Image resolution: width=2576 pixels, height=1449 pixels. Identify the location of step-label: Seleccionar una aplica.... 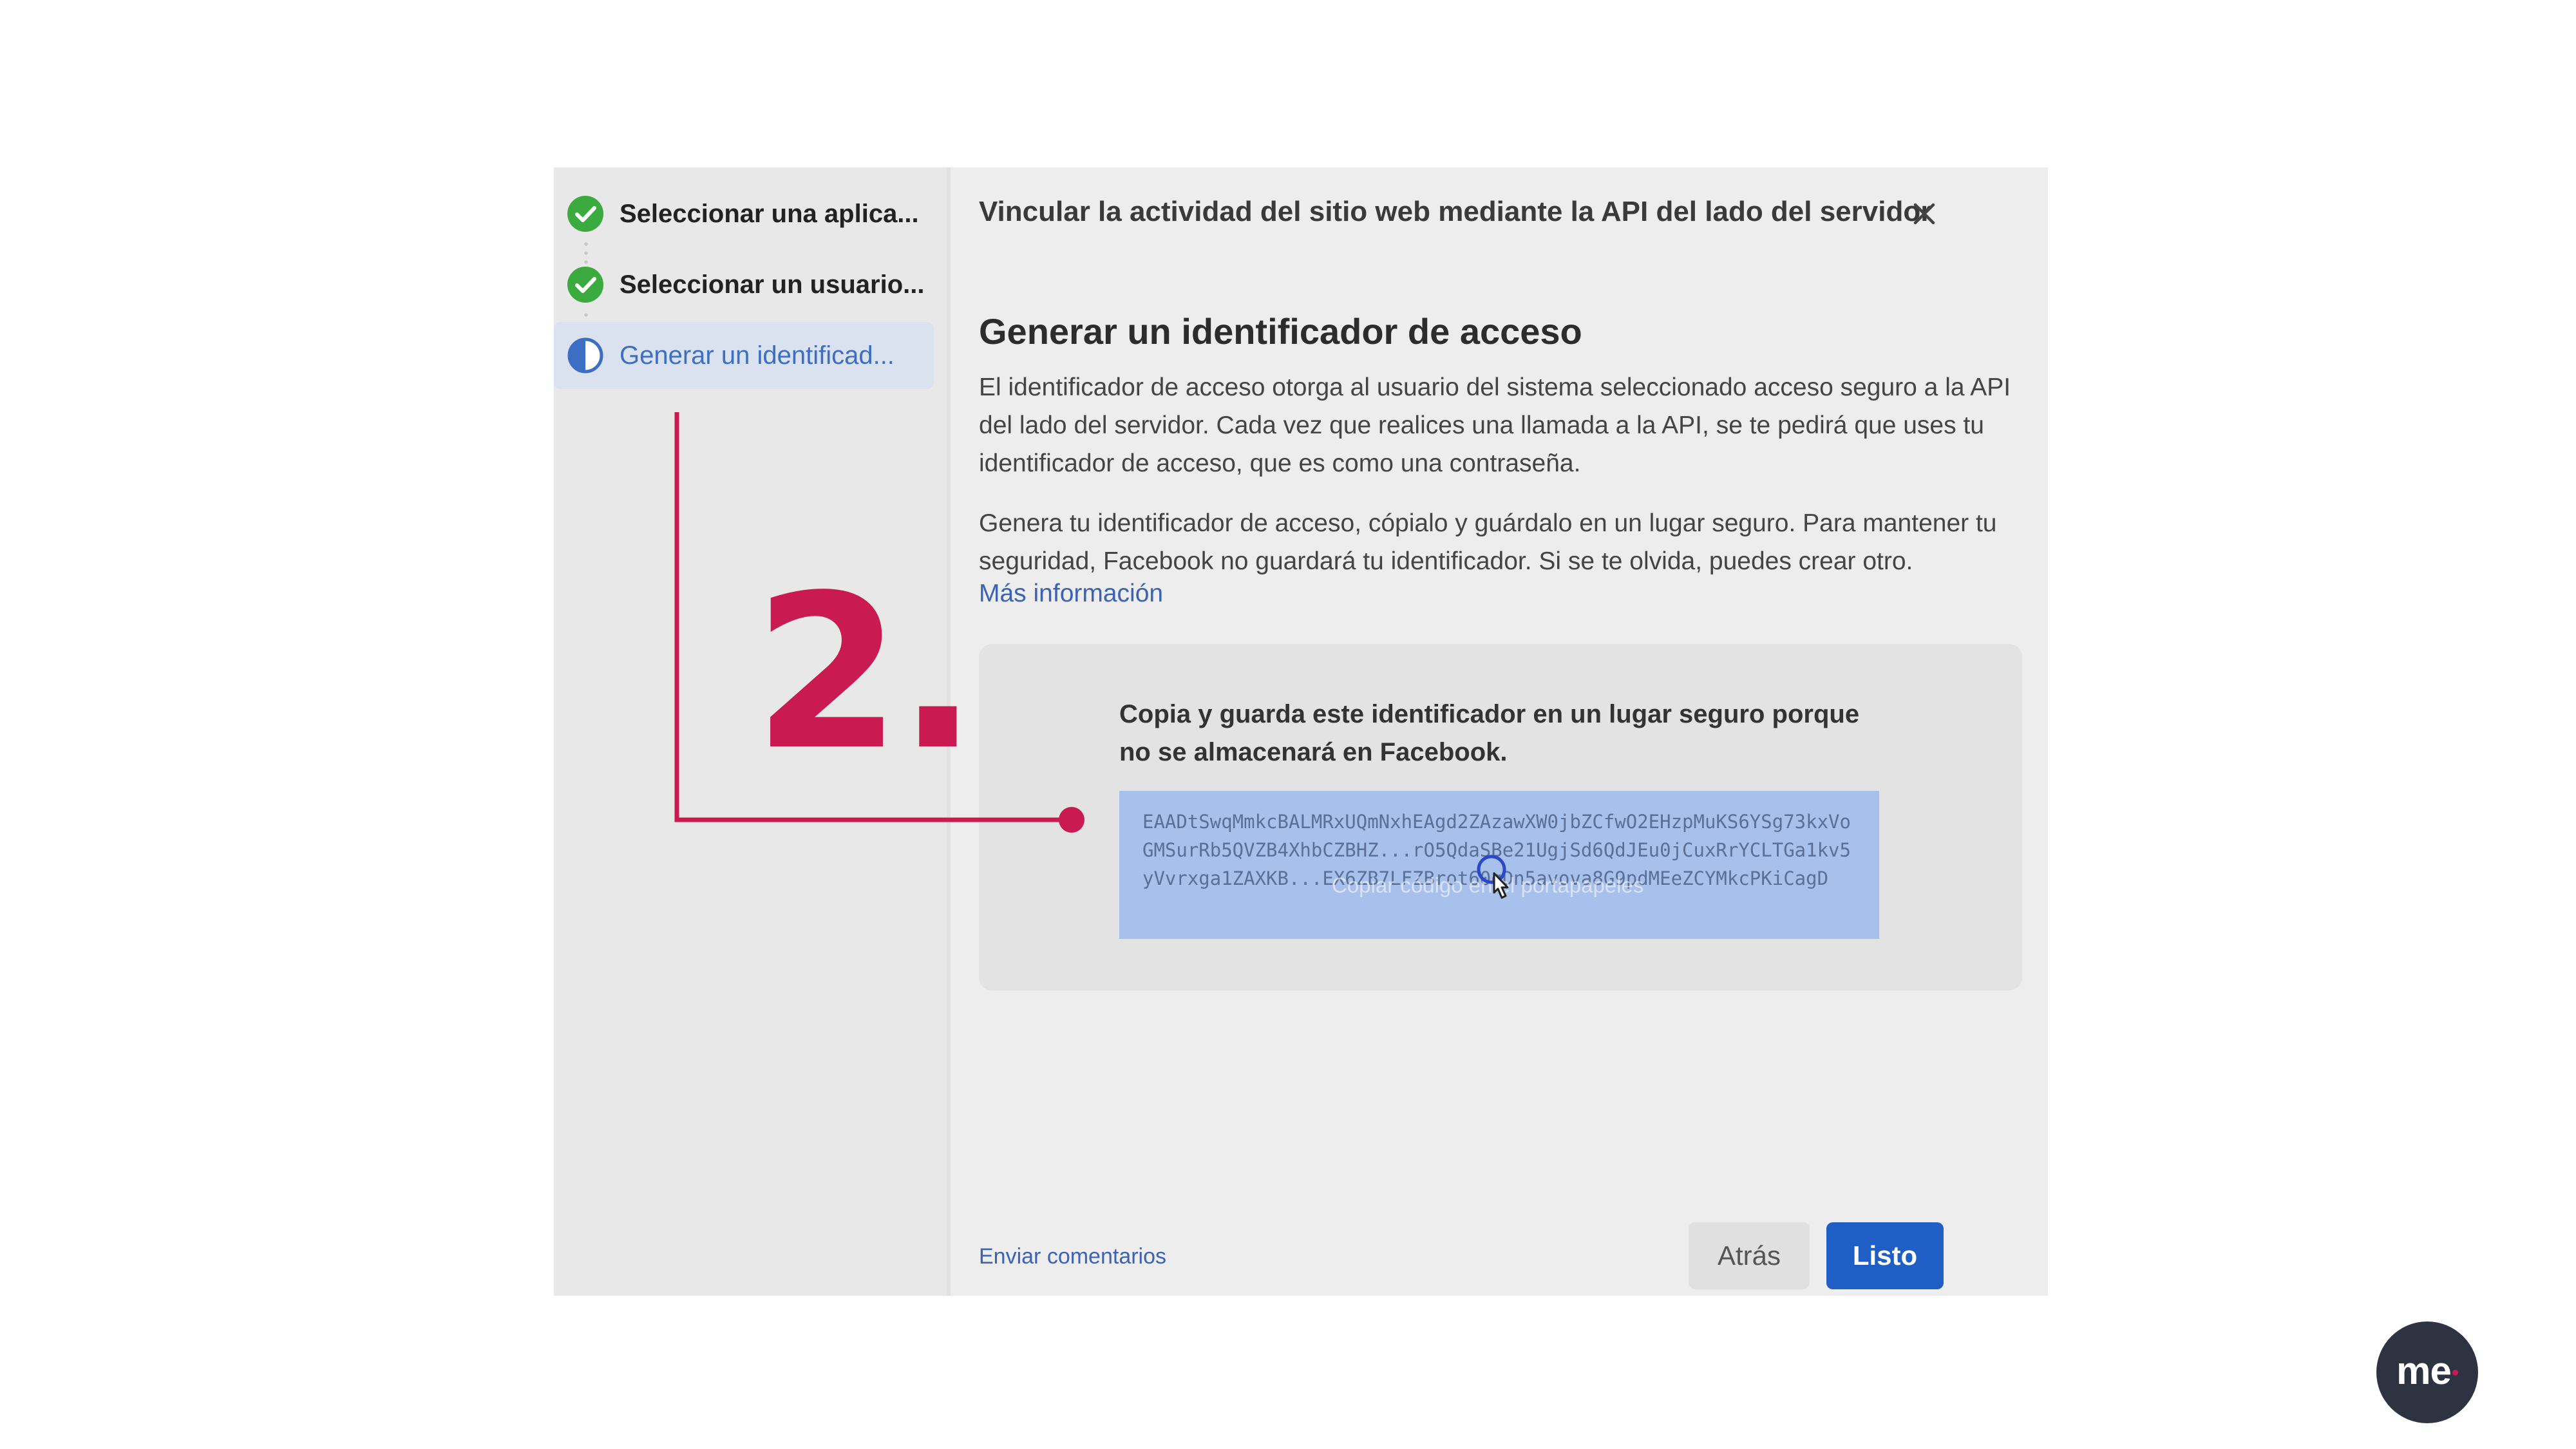
(770, 214).